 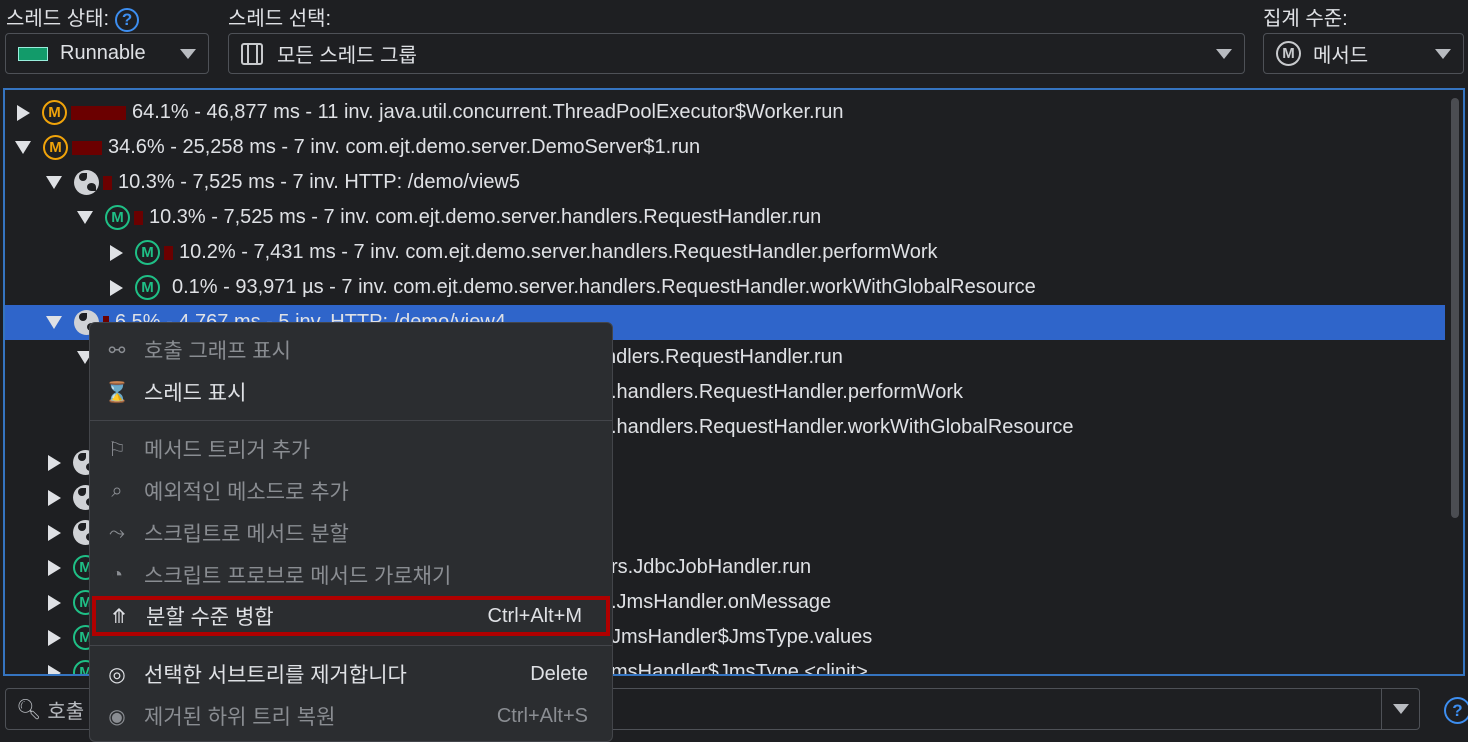 What do you see at coordinates (117, 392) in the screenshot?
I see `thread-spool-icon: ⌛` at bounding box center [117, 392].